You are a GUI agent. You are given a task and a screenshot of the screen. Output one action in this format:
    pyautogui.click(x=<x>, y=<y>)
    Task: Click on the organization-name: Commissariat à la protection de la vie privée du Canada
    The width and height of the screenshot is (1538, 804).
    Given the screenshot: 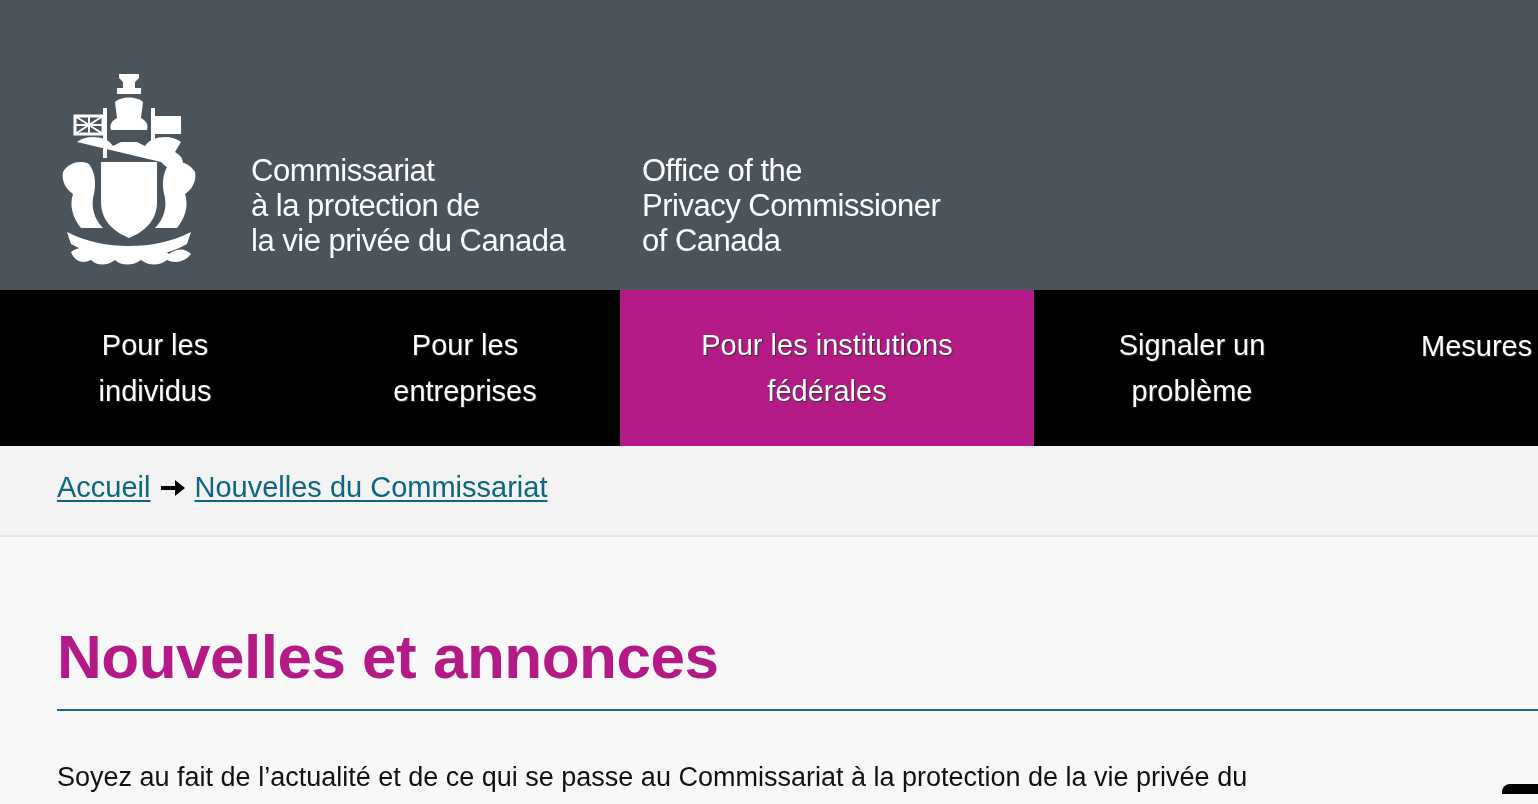 What is the action you would take?
    pyautogui.click(x=409, y=205)
    